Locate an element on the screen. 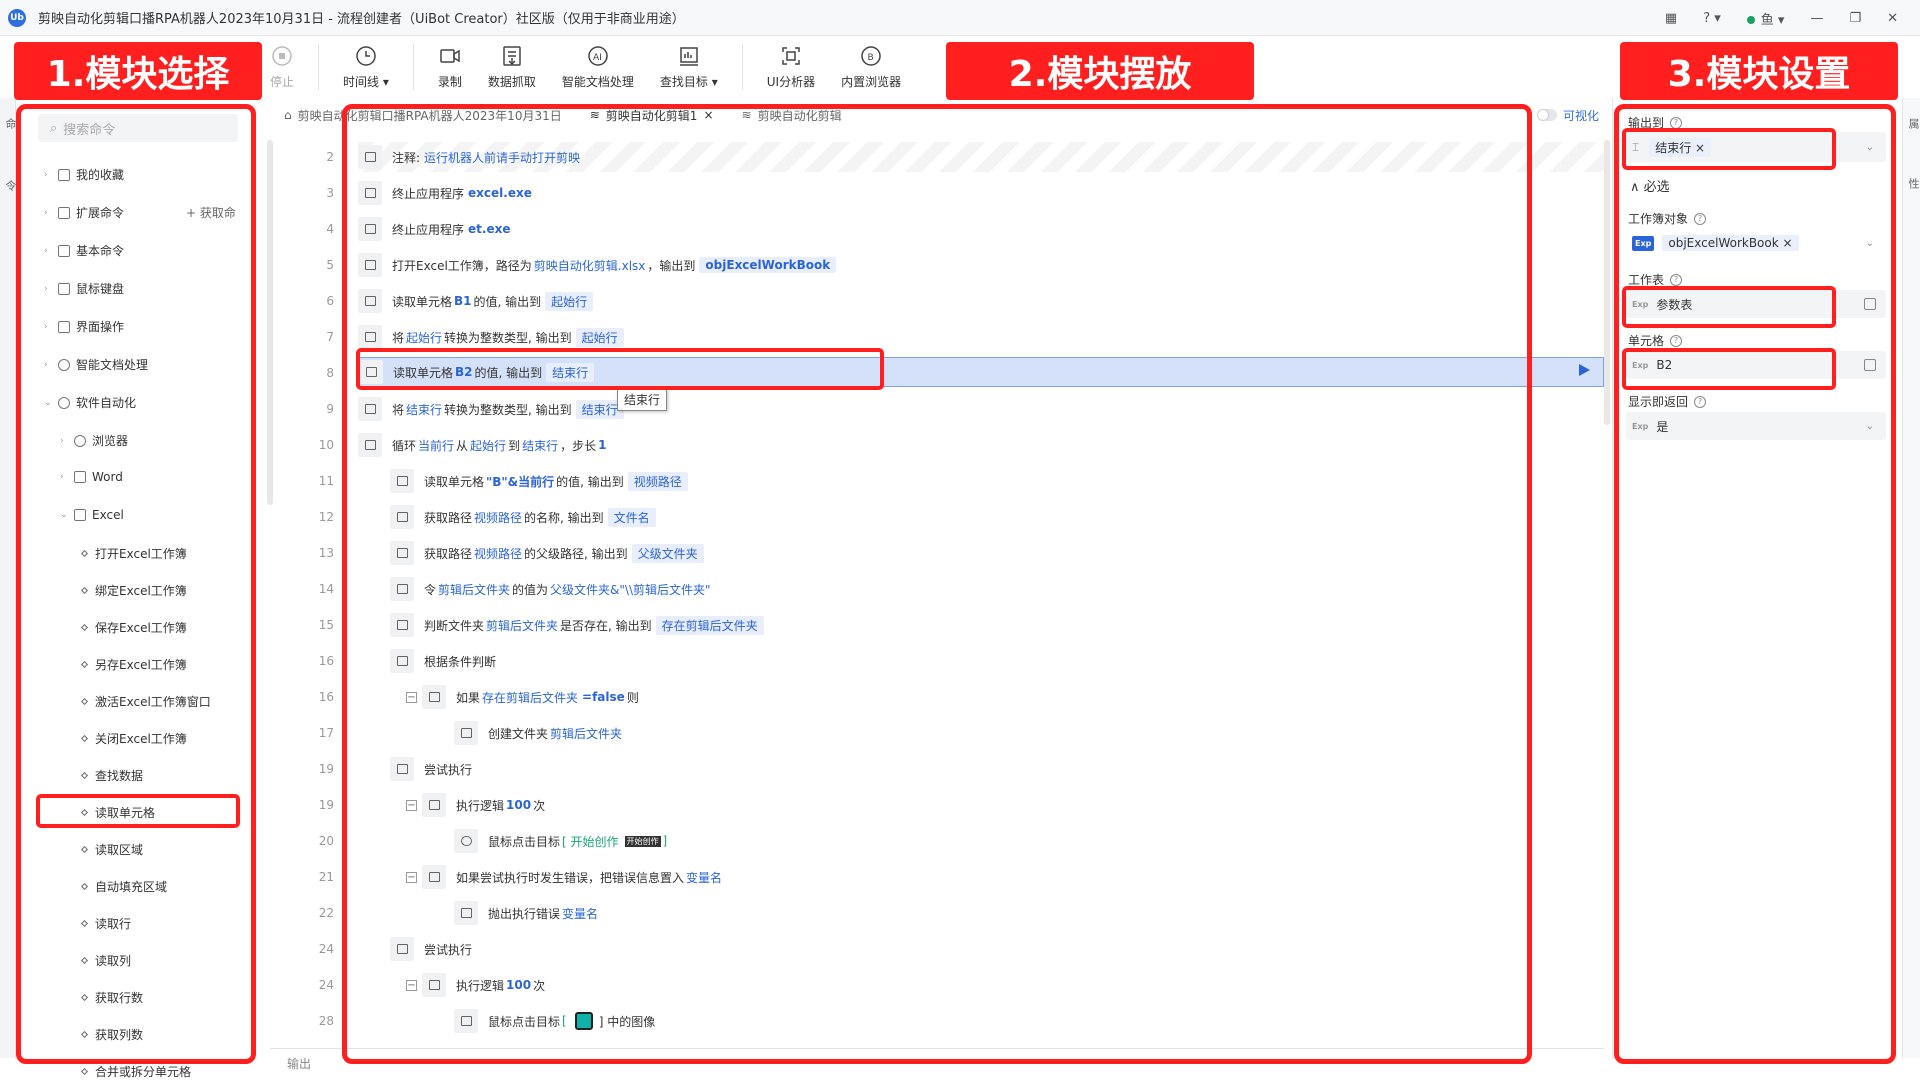 The width and height of the screenshot is (1920, 1080). user-name: 鱼 is located at coordinates (1767, 20).